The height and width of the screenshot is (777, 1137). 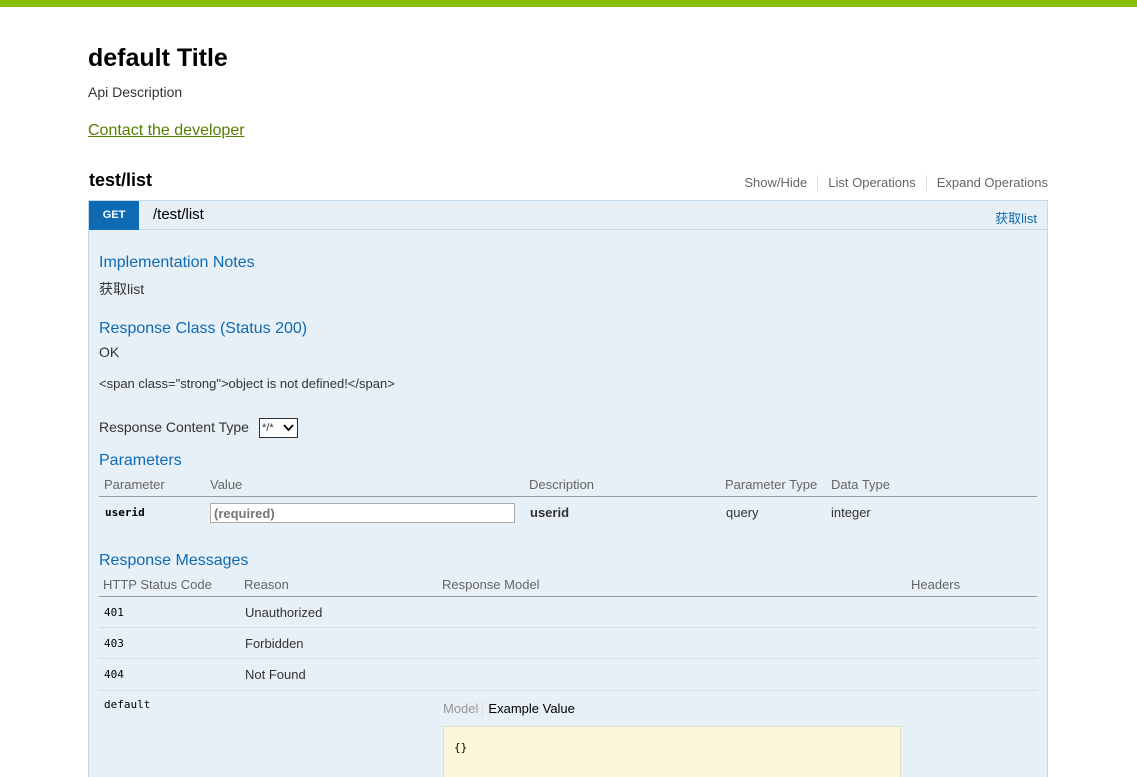 What do you see at coordinates (568, 496) in the screenshot?
I see `param-header-divider` at bounding box center [568, 496].